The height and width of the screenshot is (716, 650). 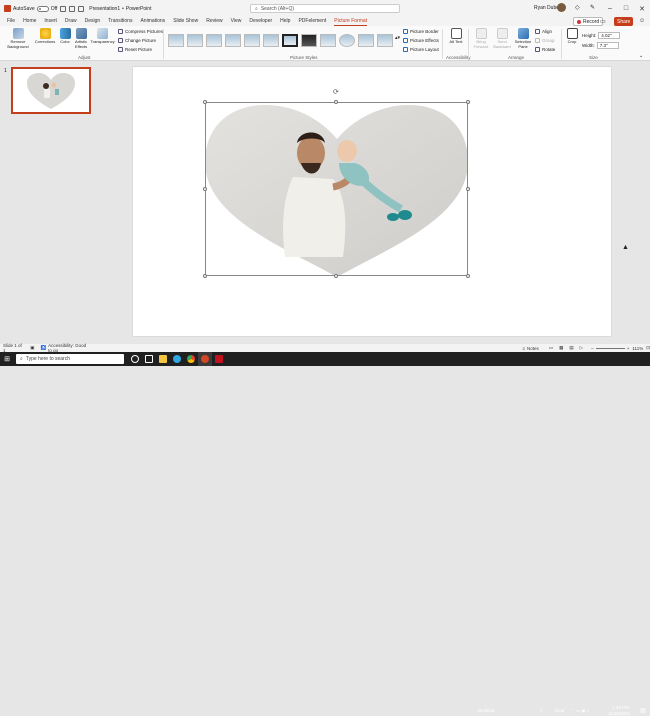 I want to click on tab-pdfelement: PDFelement, so click(x=312, y=21).